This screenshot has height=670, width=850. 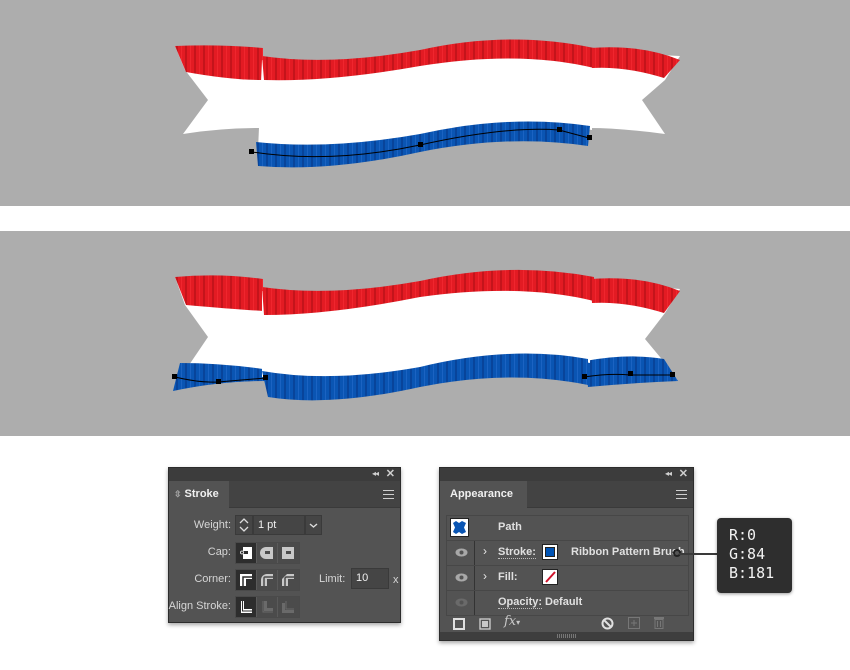 I want to click on stroke-brush-name: Ribbon Pattern Brush, so click(x=628, y=552).